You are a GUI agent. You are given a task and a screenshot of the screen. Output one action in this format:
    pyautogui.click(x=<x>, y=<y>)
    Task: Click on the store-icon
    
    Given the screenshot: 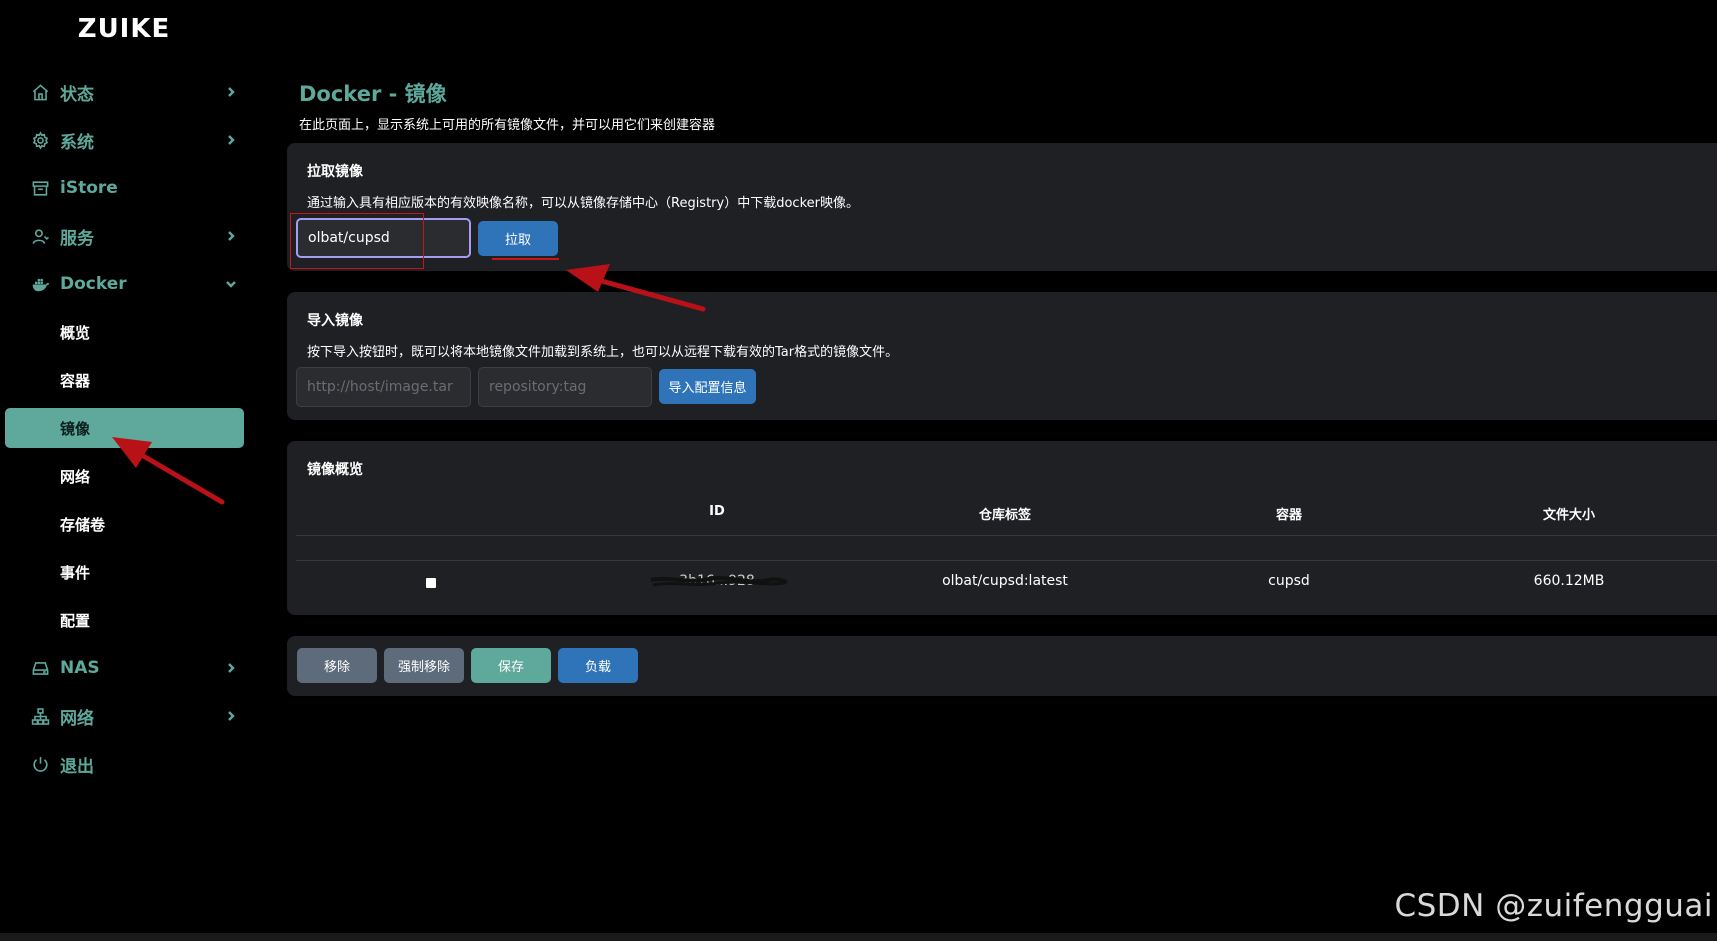 What is the action you would take?
    pyautogui.click(x=40, y=188)
    